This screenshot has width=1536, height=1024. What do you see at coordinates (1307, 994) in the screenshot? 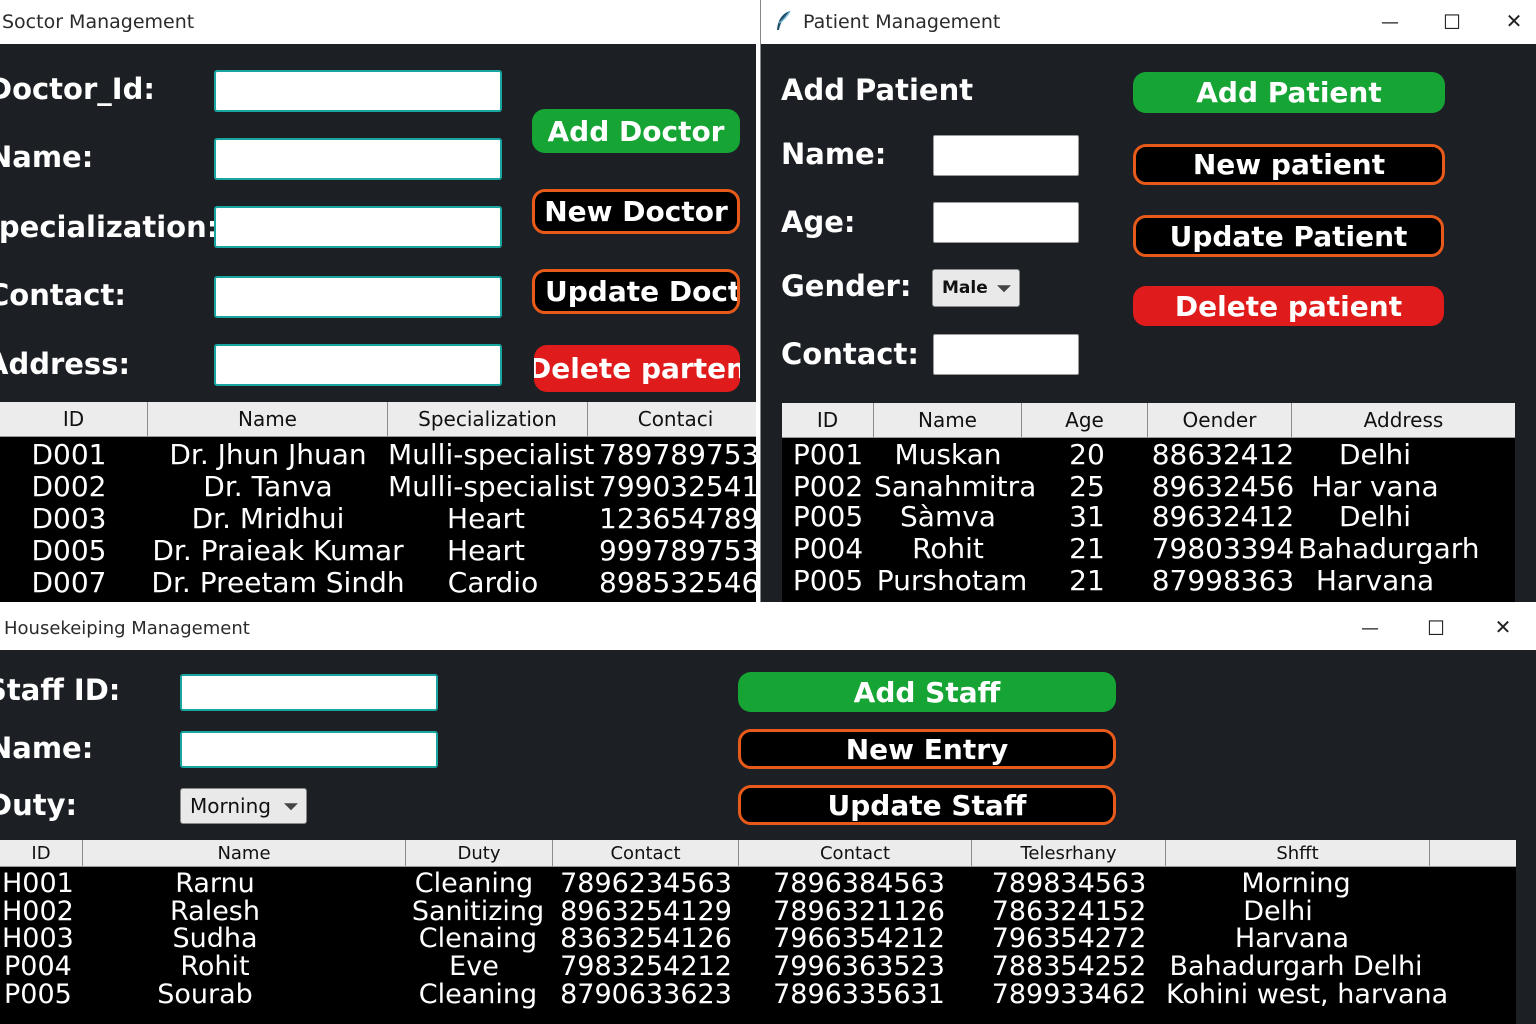
I see `staff-shift-cell: Kohini west, harvana` at bounding box center [1307, 994].